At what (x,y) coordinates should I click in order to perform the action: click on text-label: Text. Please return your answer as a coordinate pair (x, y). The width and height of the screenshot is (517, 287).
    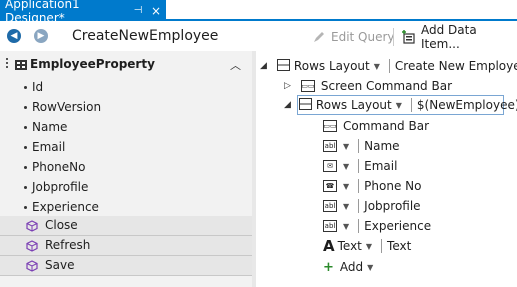
    Looking at the image, I should click on (399, 246).